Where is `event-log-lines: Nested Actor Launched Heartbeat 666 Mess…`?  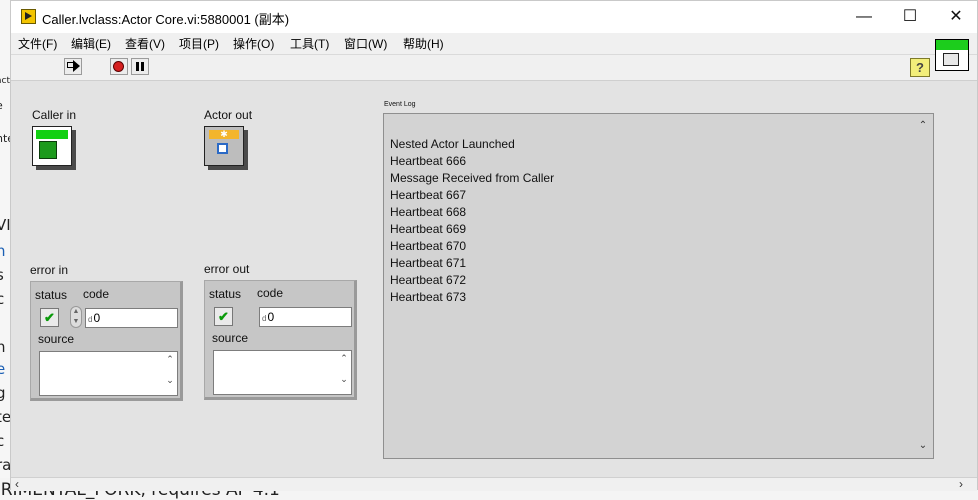
event-log-lines: Nested Actor Launched Heartbeat 666 Mess… is located at coordinates (472, 221).